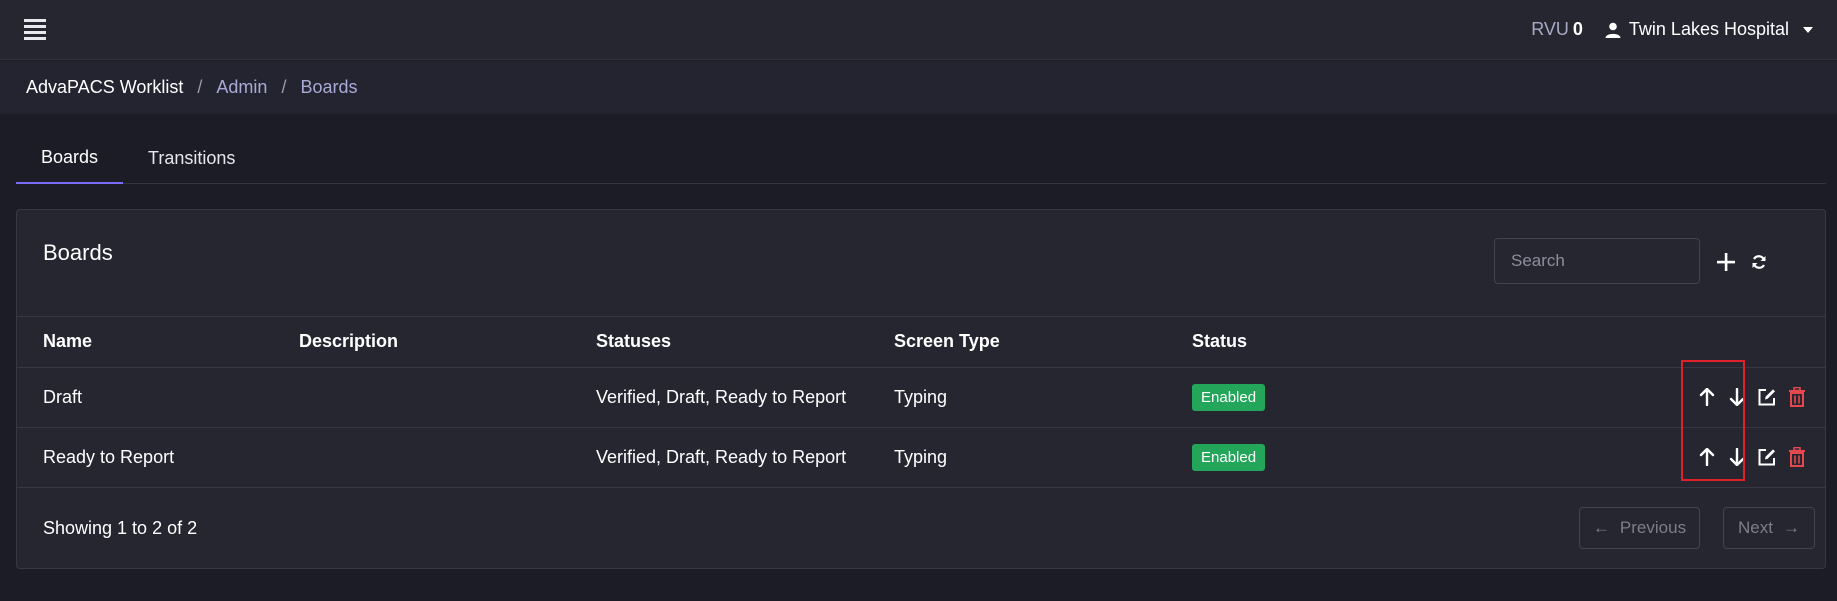 Image resolution: width=1837 pixels, height=601 pixels. I want to click on column-header-actions, so click(1738, 342).